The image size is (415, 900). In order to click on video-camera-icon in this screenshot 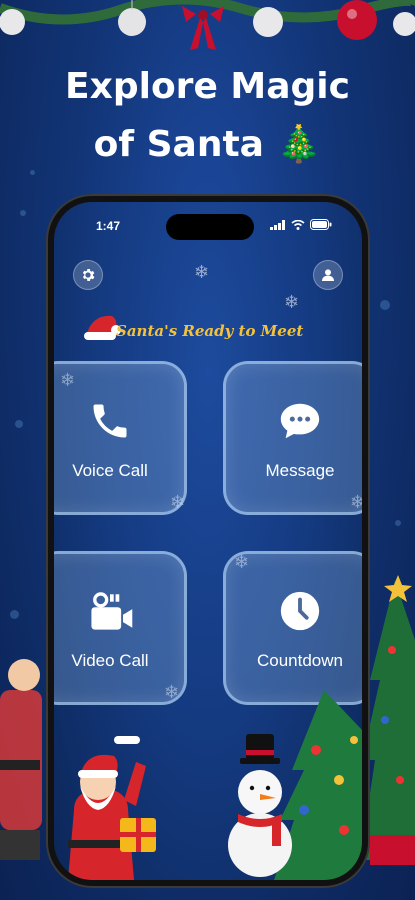, I will do `click(110, 611)`.